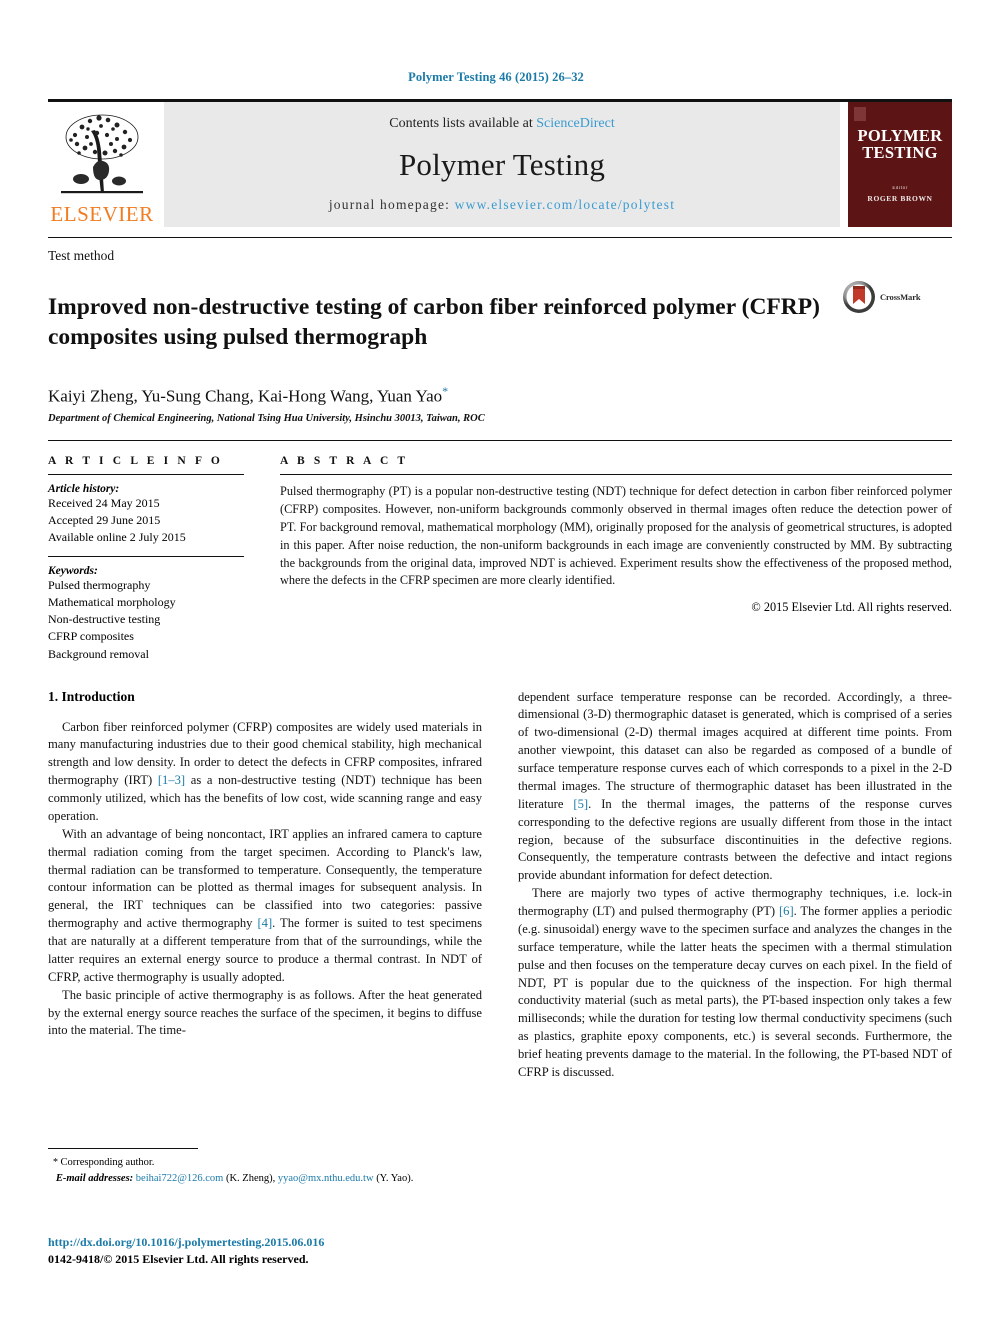 The image size is (992, 1323). Describe the element at coordinates (112, 602) in the screenshot. I see `keyword-item: Mathematical morphology` at that location.